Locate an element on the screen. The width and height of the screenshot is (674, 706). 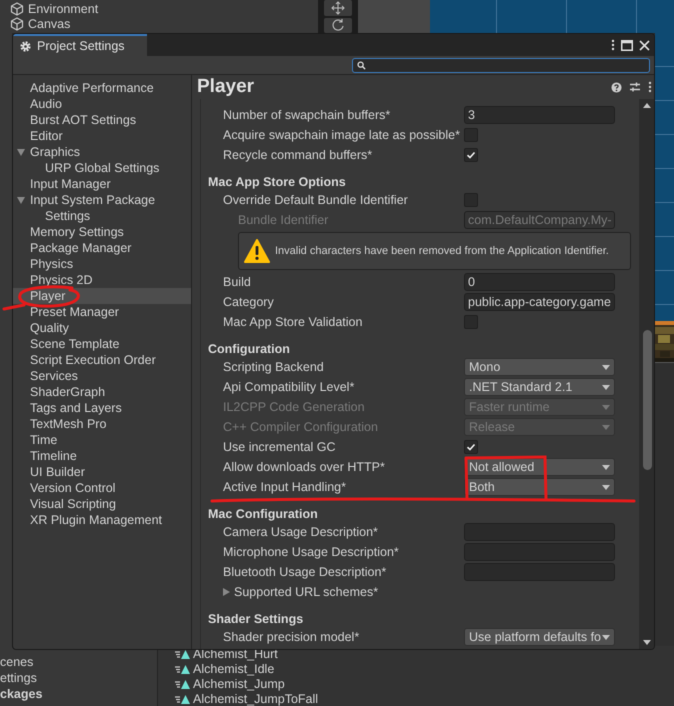
hierarchy-item: Canvas is located at coordinates (49, 23).